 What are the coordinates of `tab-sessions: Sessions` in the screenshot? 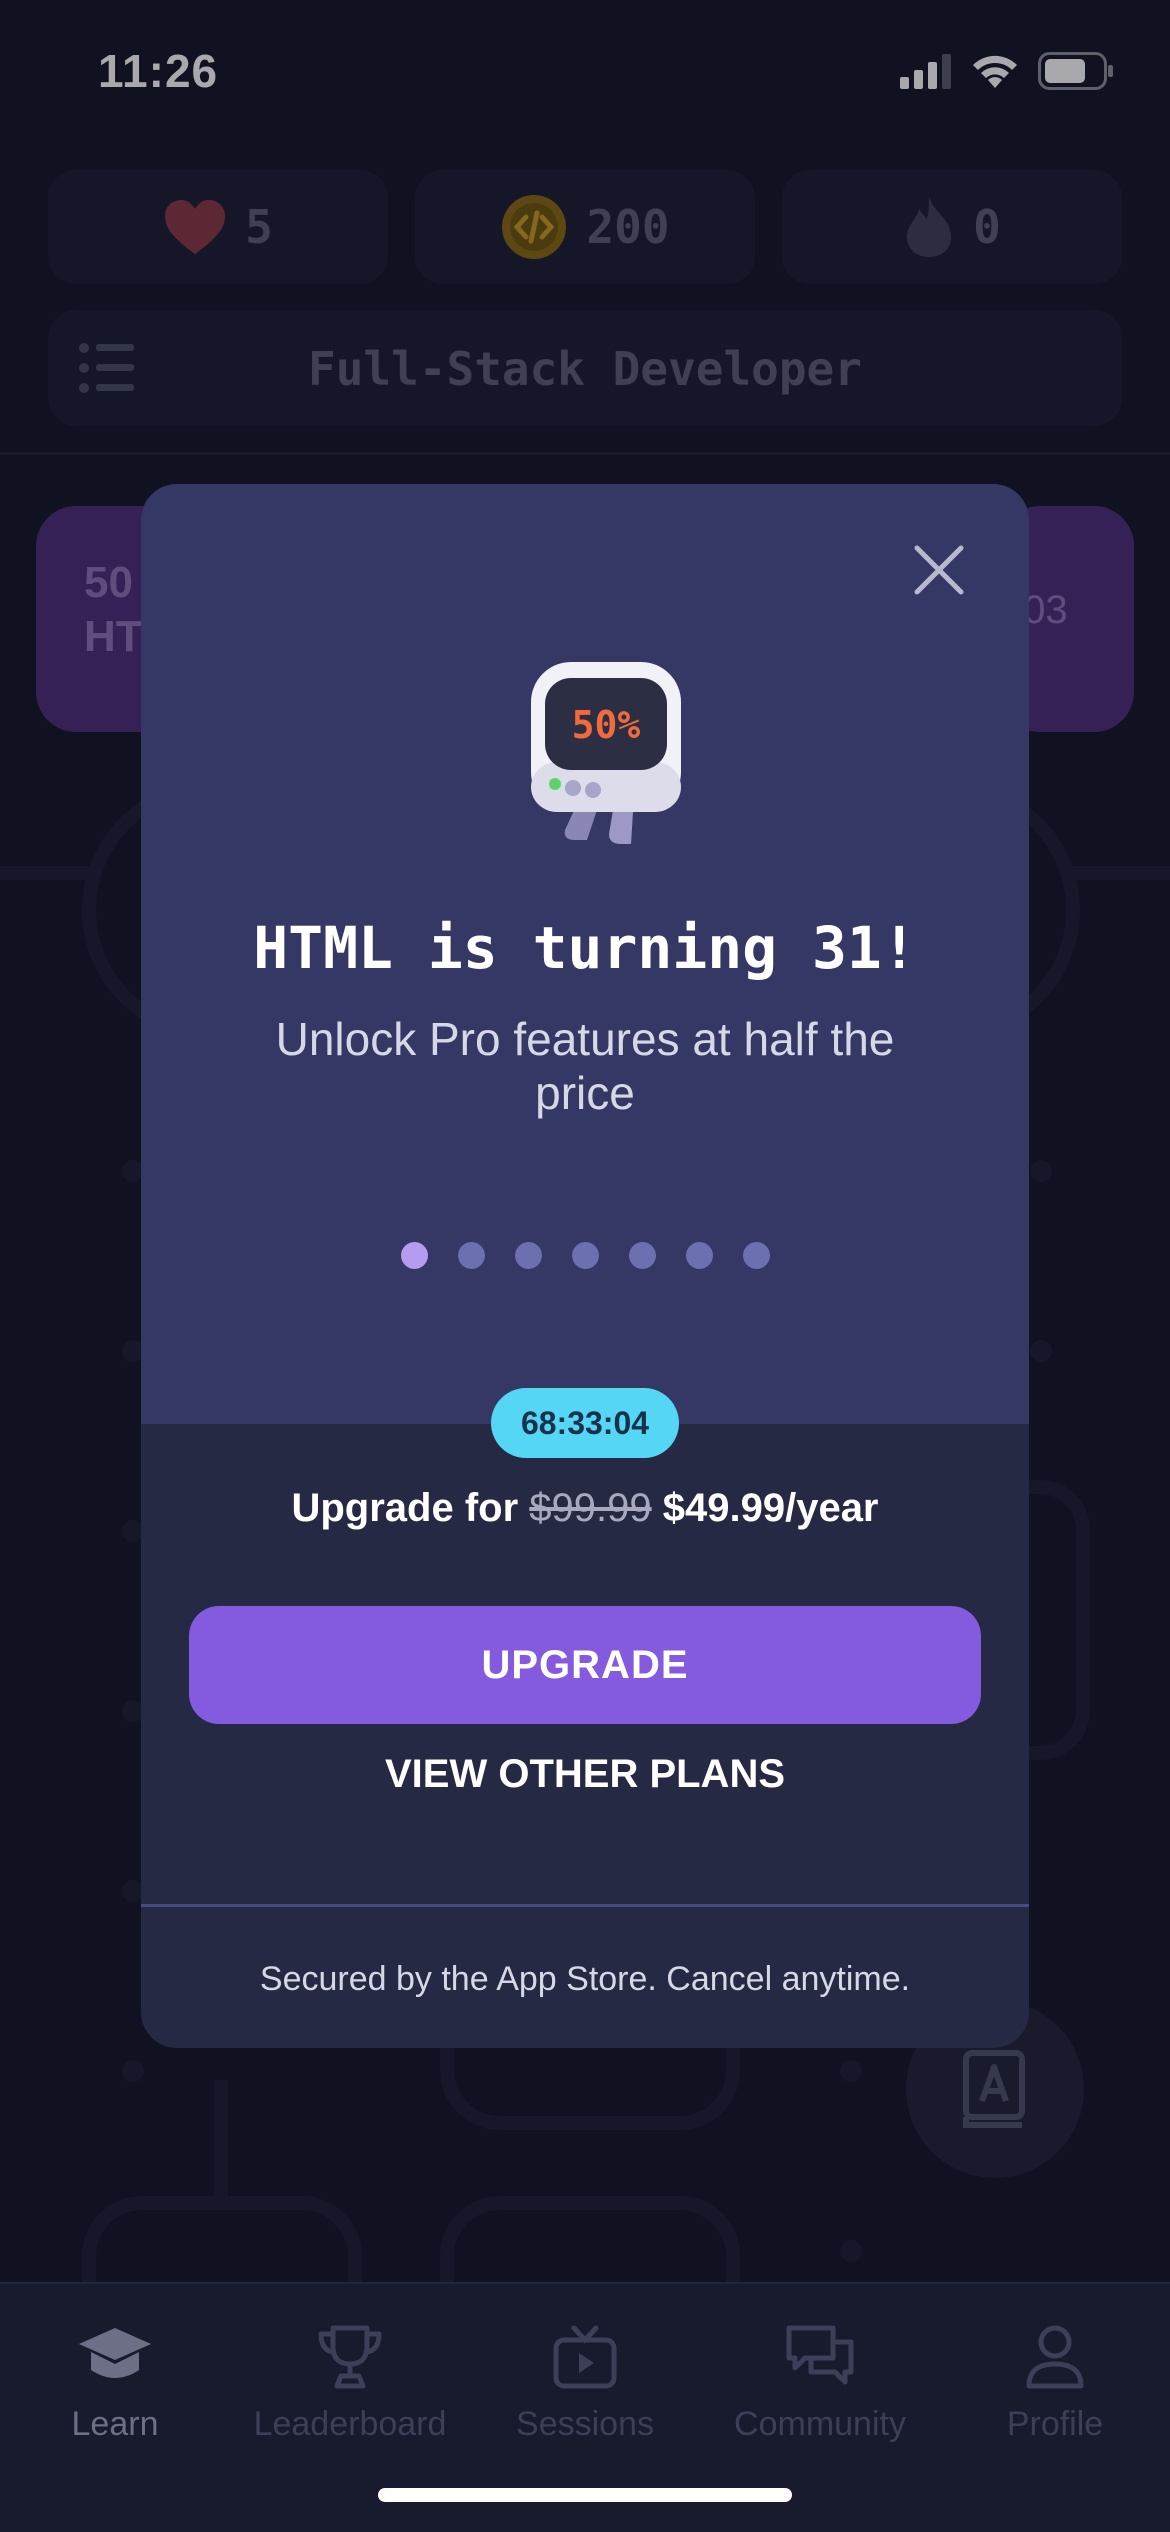 It's located at (585, 2384).